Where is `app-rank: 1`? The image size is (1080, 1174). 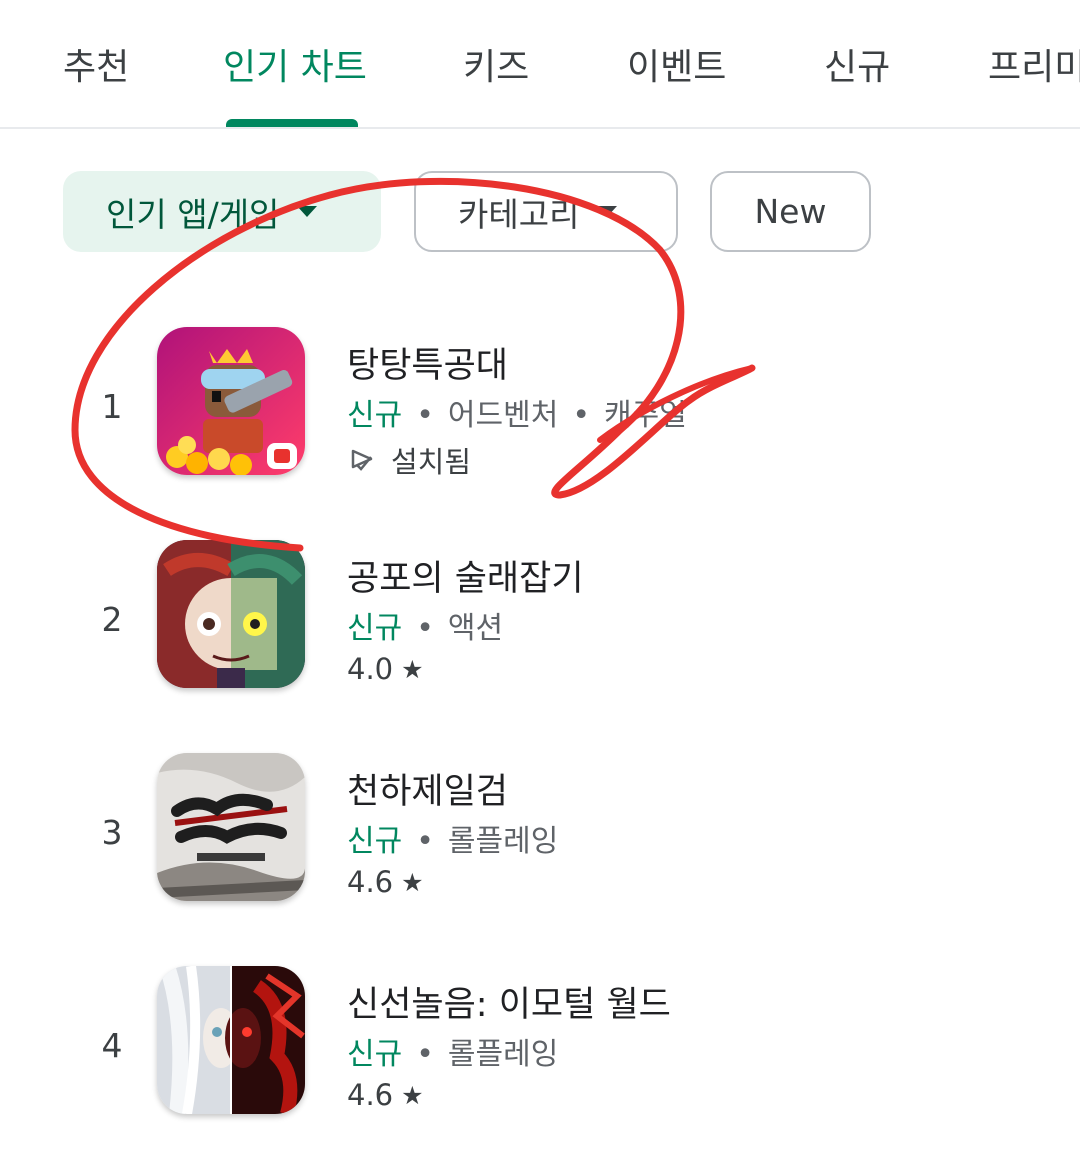
app-rank: 1 is located at coordinates (112, 406).